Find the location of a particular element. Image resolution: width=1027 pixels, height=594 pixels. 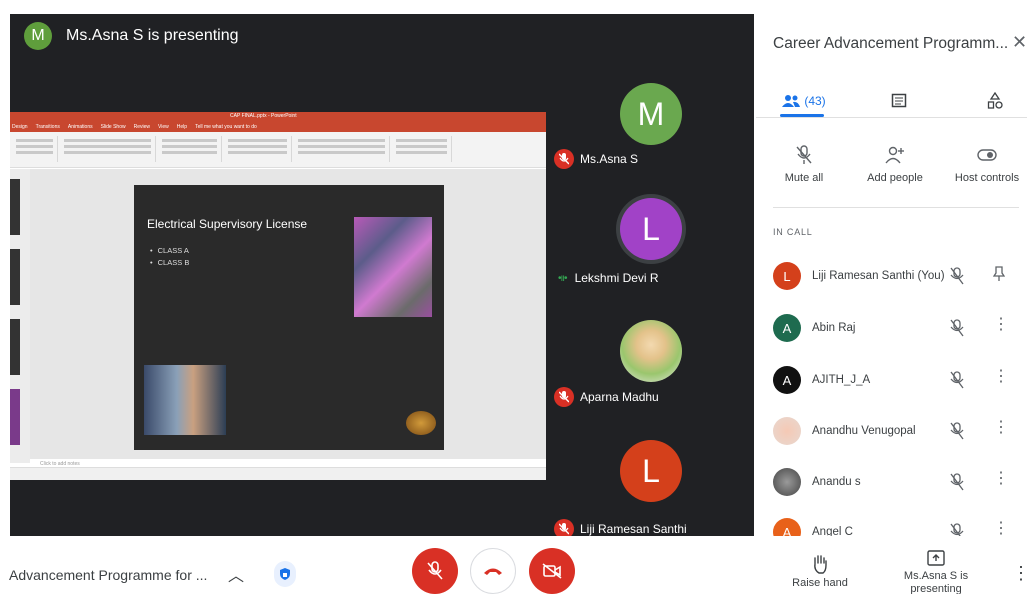

tab-activities is located at coordinates (995, 101).